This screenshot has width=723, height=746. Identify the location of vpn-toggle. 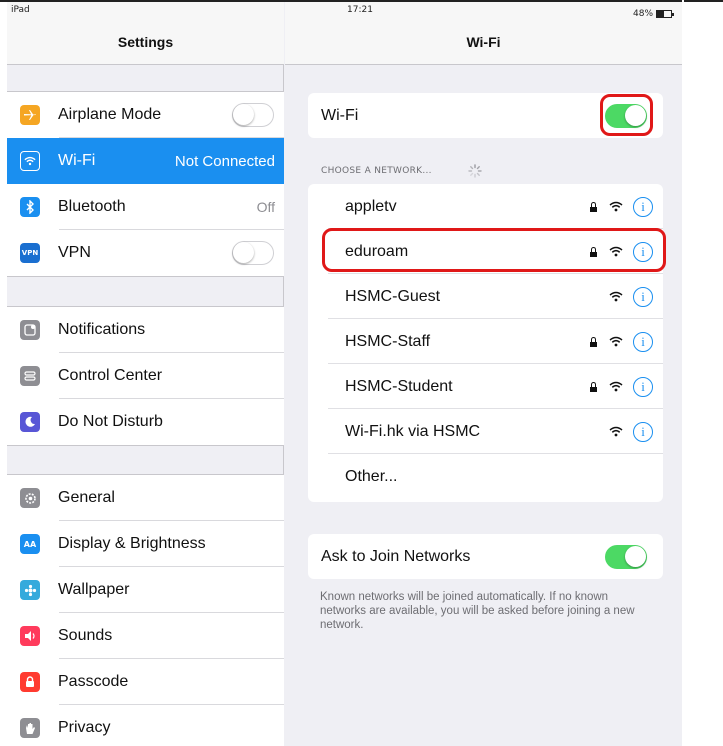
(253, 253).